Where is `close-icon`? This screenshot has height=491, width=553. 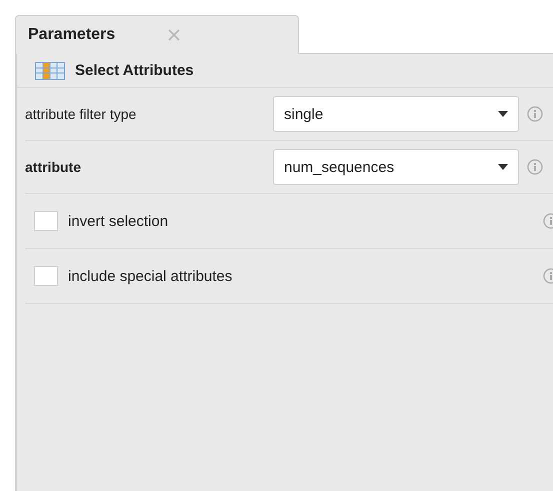
close-icon is located at coordinates (174, 35).